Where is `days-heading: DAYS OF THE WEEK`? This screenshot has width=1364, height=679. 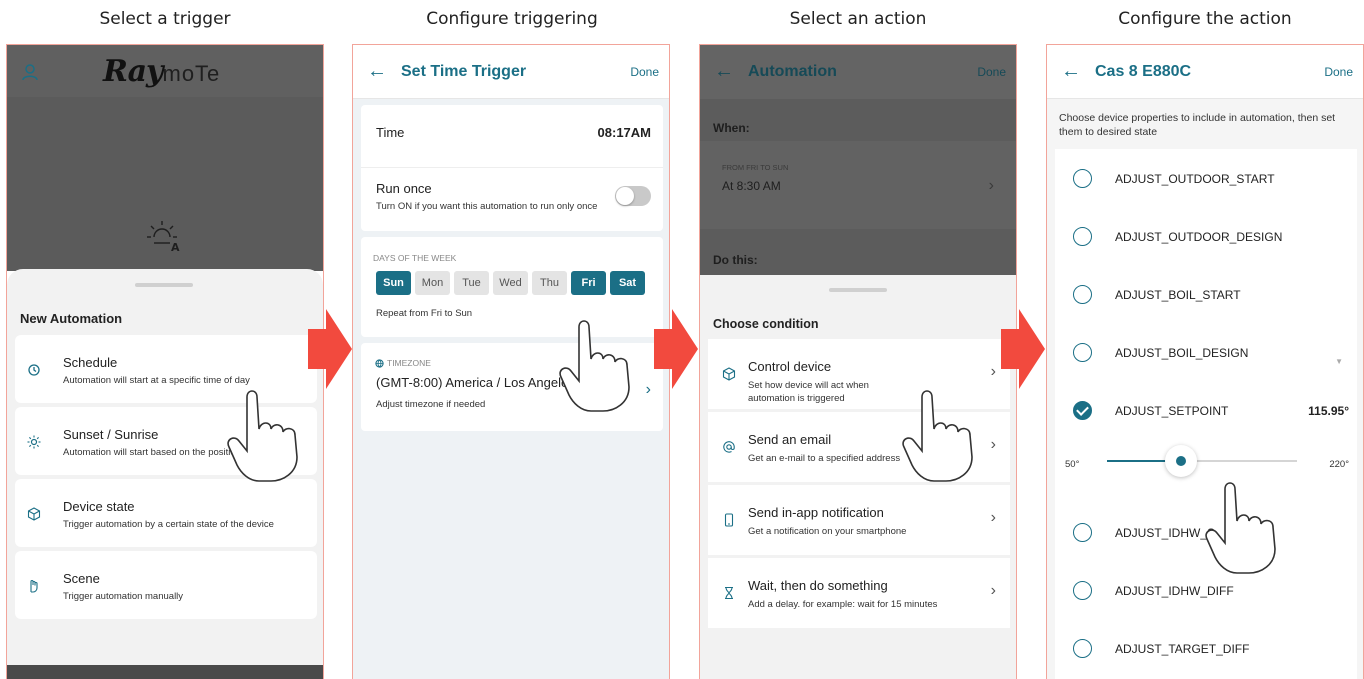
days-heading: DAYS OF THE WEEK is located at coordinates (415, 258).